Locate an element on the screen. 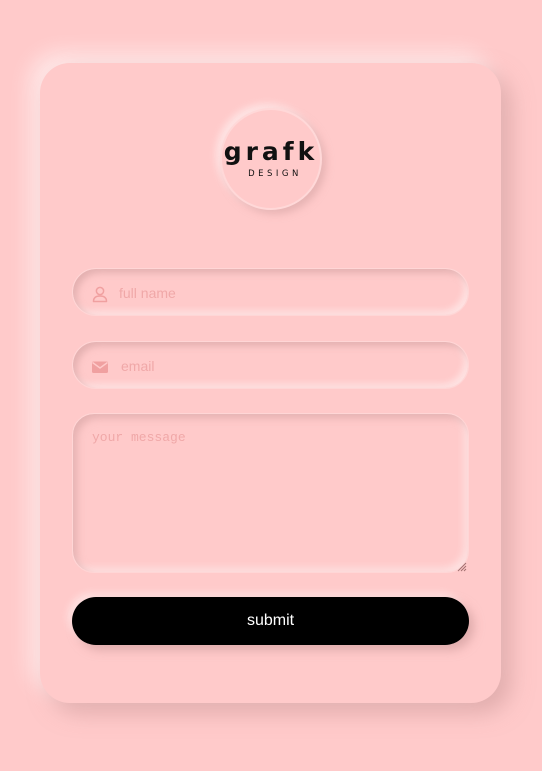 This screenshot has width=542, height=771. user-icon is located at coordinates (100, 294).